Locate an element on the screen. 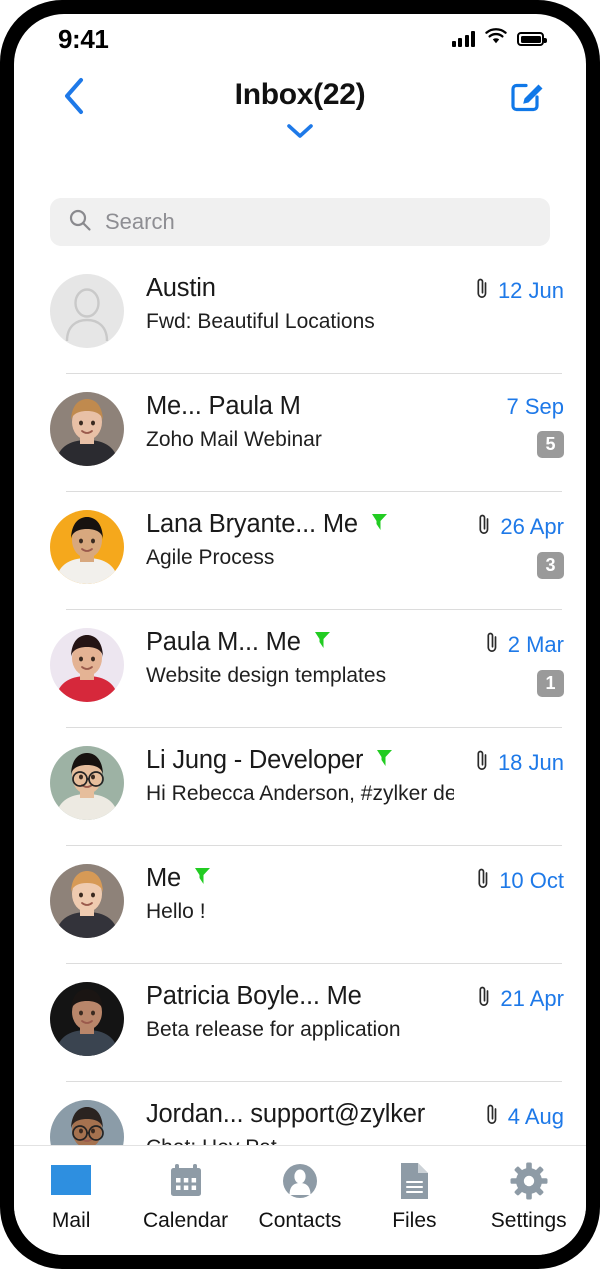  mail-row: Me... Paula M Zoho Mail Webinar 7 Sep 5 is located at coordinates (300, 433).